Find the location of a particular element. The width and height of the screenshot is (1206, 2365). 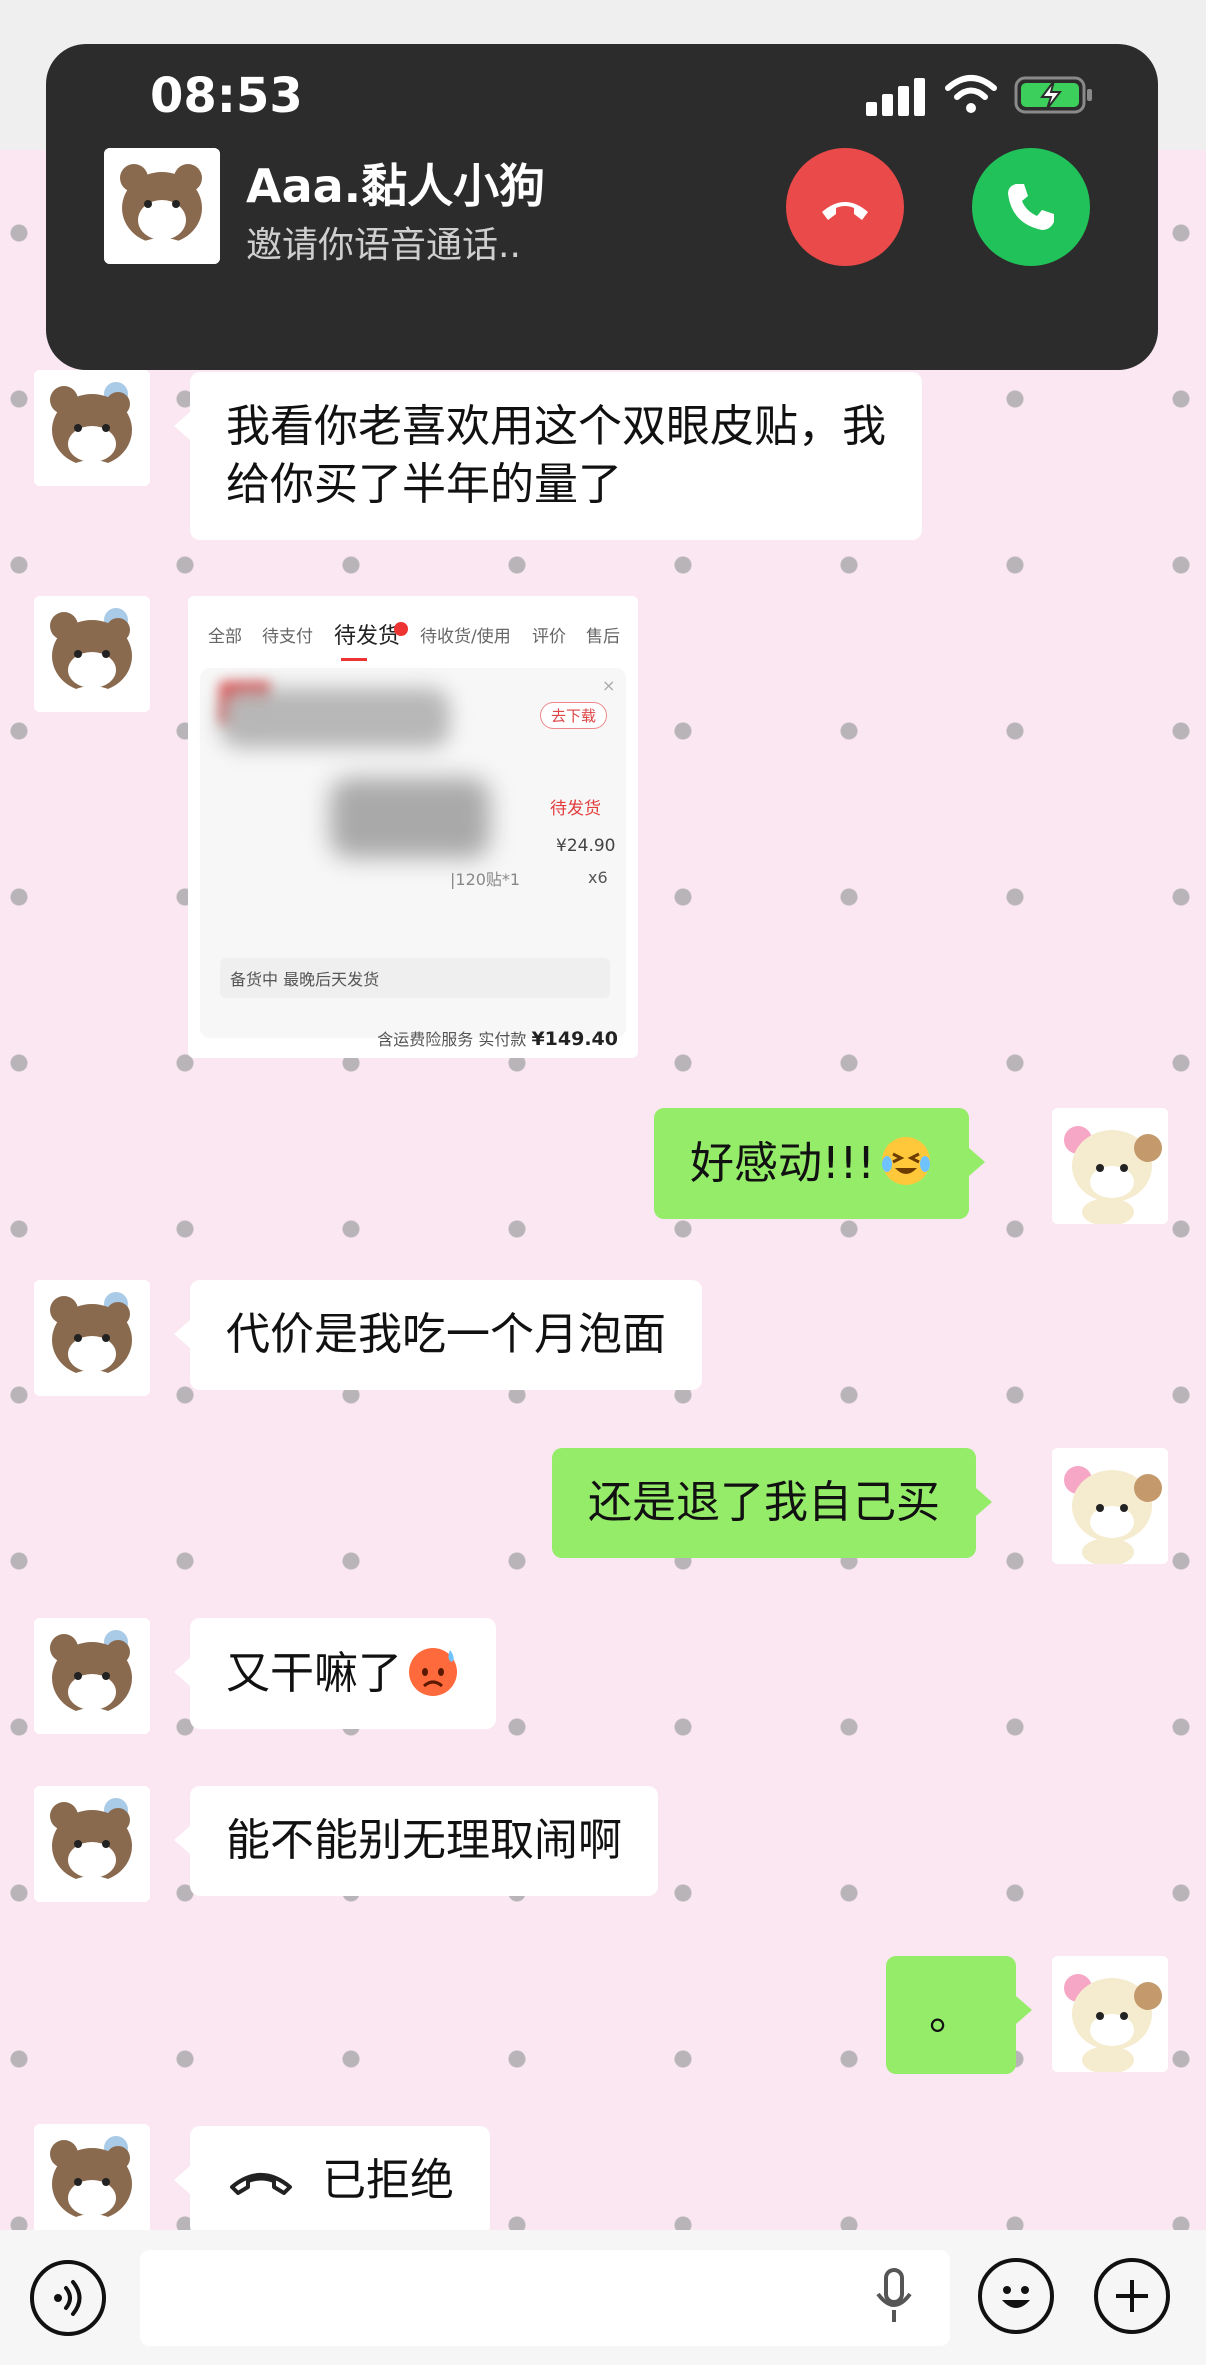

decline-call-button is located at coordinates (845, 207).